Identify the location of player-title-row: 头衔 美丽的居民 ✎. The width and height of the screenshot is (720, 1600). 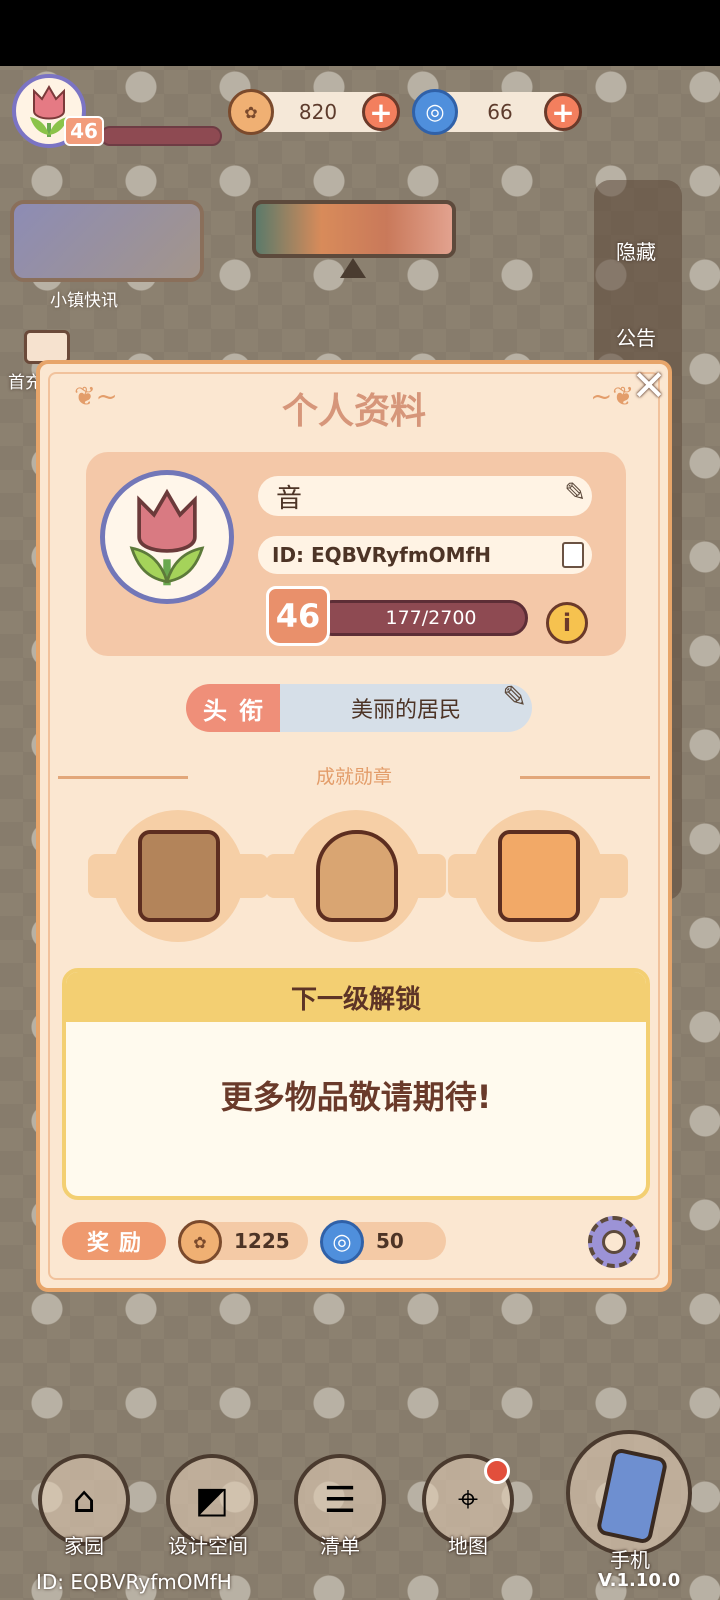
(359, 706).